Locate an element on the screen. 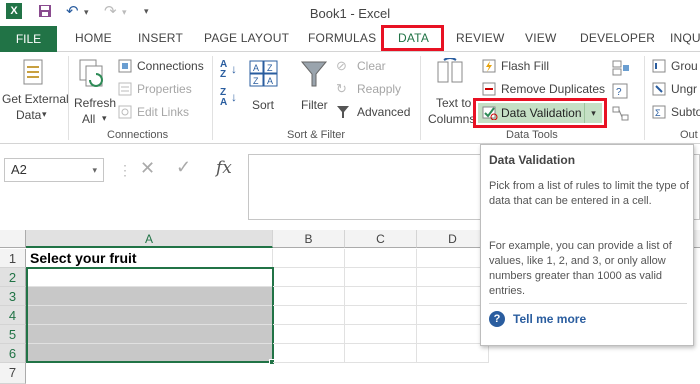 This screenshot has height=384, width=700. refresh-icon is located at coordinates (91, 73).